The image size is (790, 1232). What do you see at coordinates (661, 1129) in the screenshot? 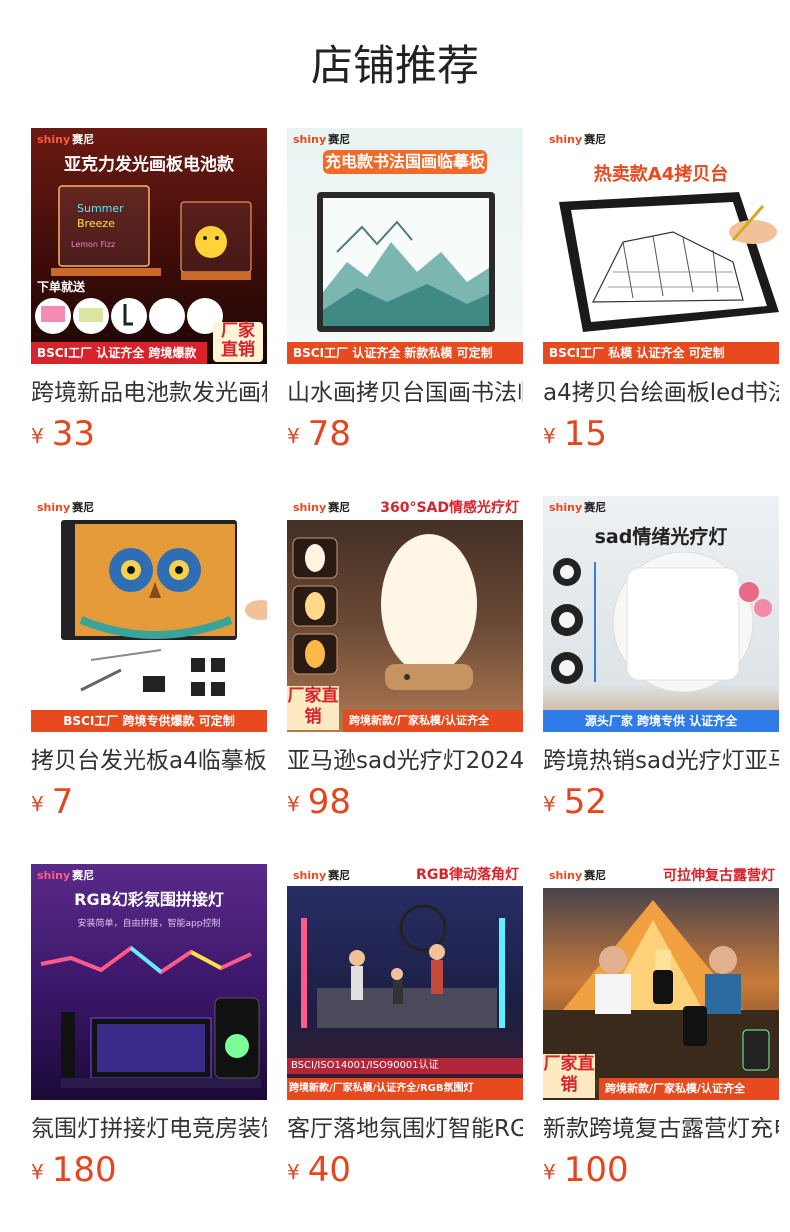
I see `product-name: 新款跨境复古露营灯充电` at bounding box center [661, 1129].